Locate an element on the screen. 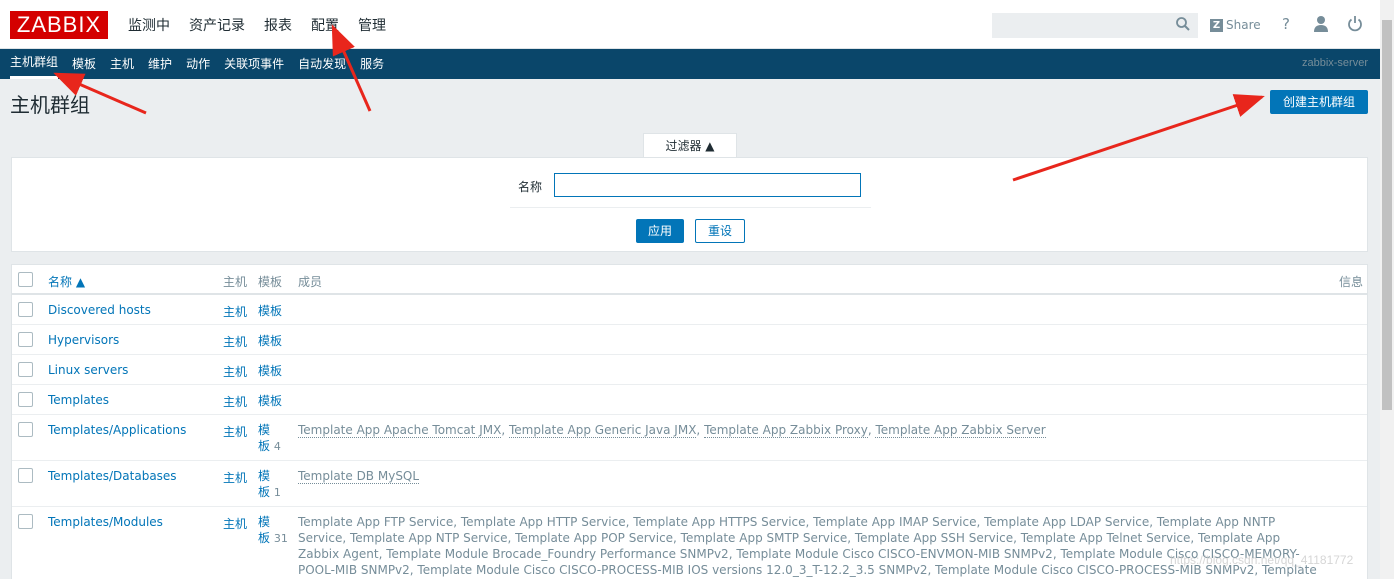 Image resolution: width=1394 pixels, height=579 pixels. member-link: Template App Apache Tomcat JMX is located at coordinates (400, 430).